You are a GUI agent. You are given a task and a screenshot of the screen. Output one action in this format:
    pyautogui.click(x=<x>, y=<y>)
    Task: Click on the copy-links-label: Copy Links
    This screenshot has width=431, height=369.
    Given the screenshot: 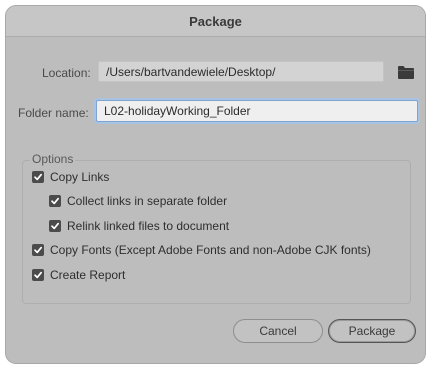 What is the action you would take?
    pyautogui.click(x=80, y=177)
    